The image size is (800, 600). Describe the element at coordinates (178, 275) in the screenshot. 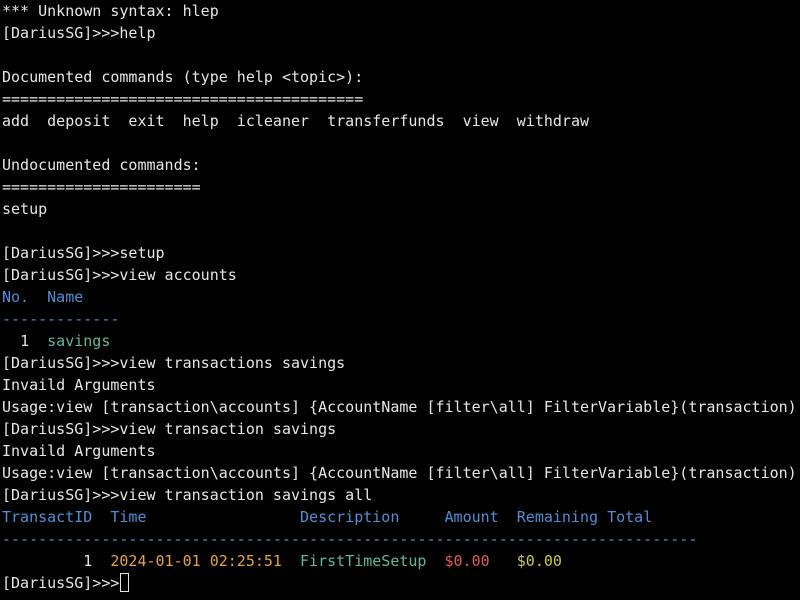

I see `command-text: view accounts` at that location.